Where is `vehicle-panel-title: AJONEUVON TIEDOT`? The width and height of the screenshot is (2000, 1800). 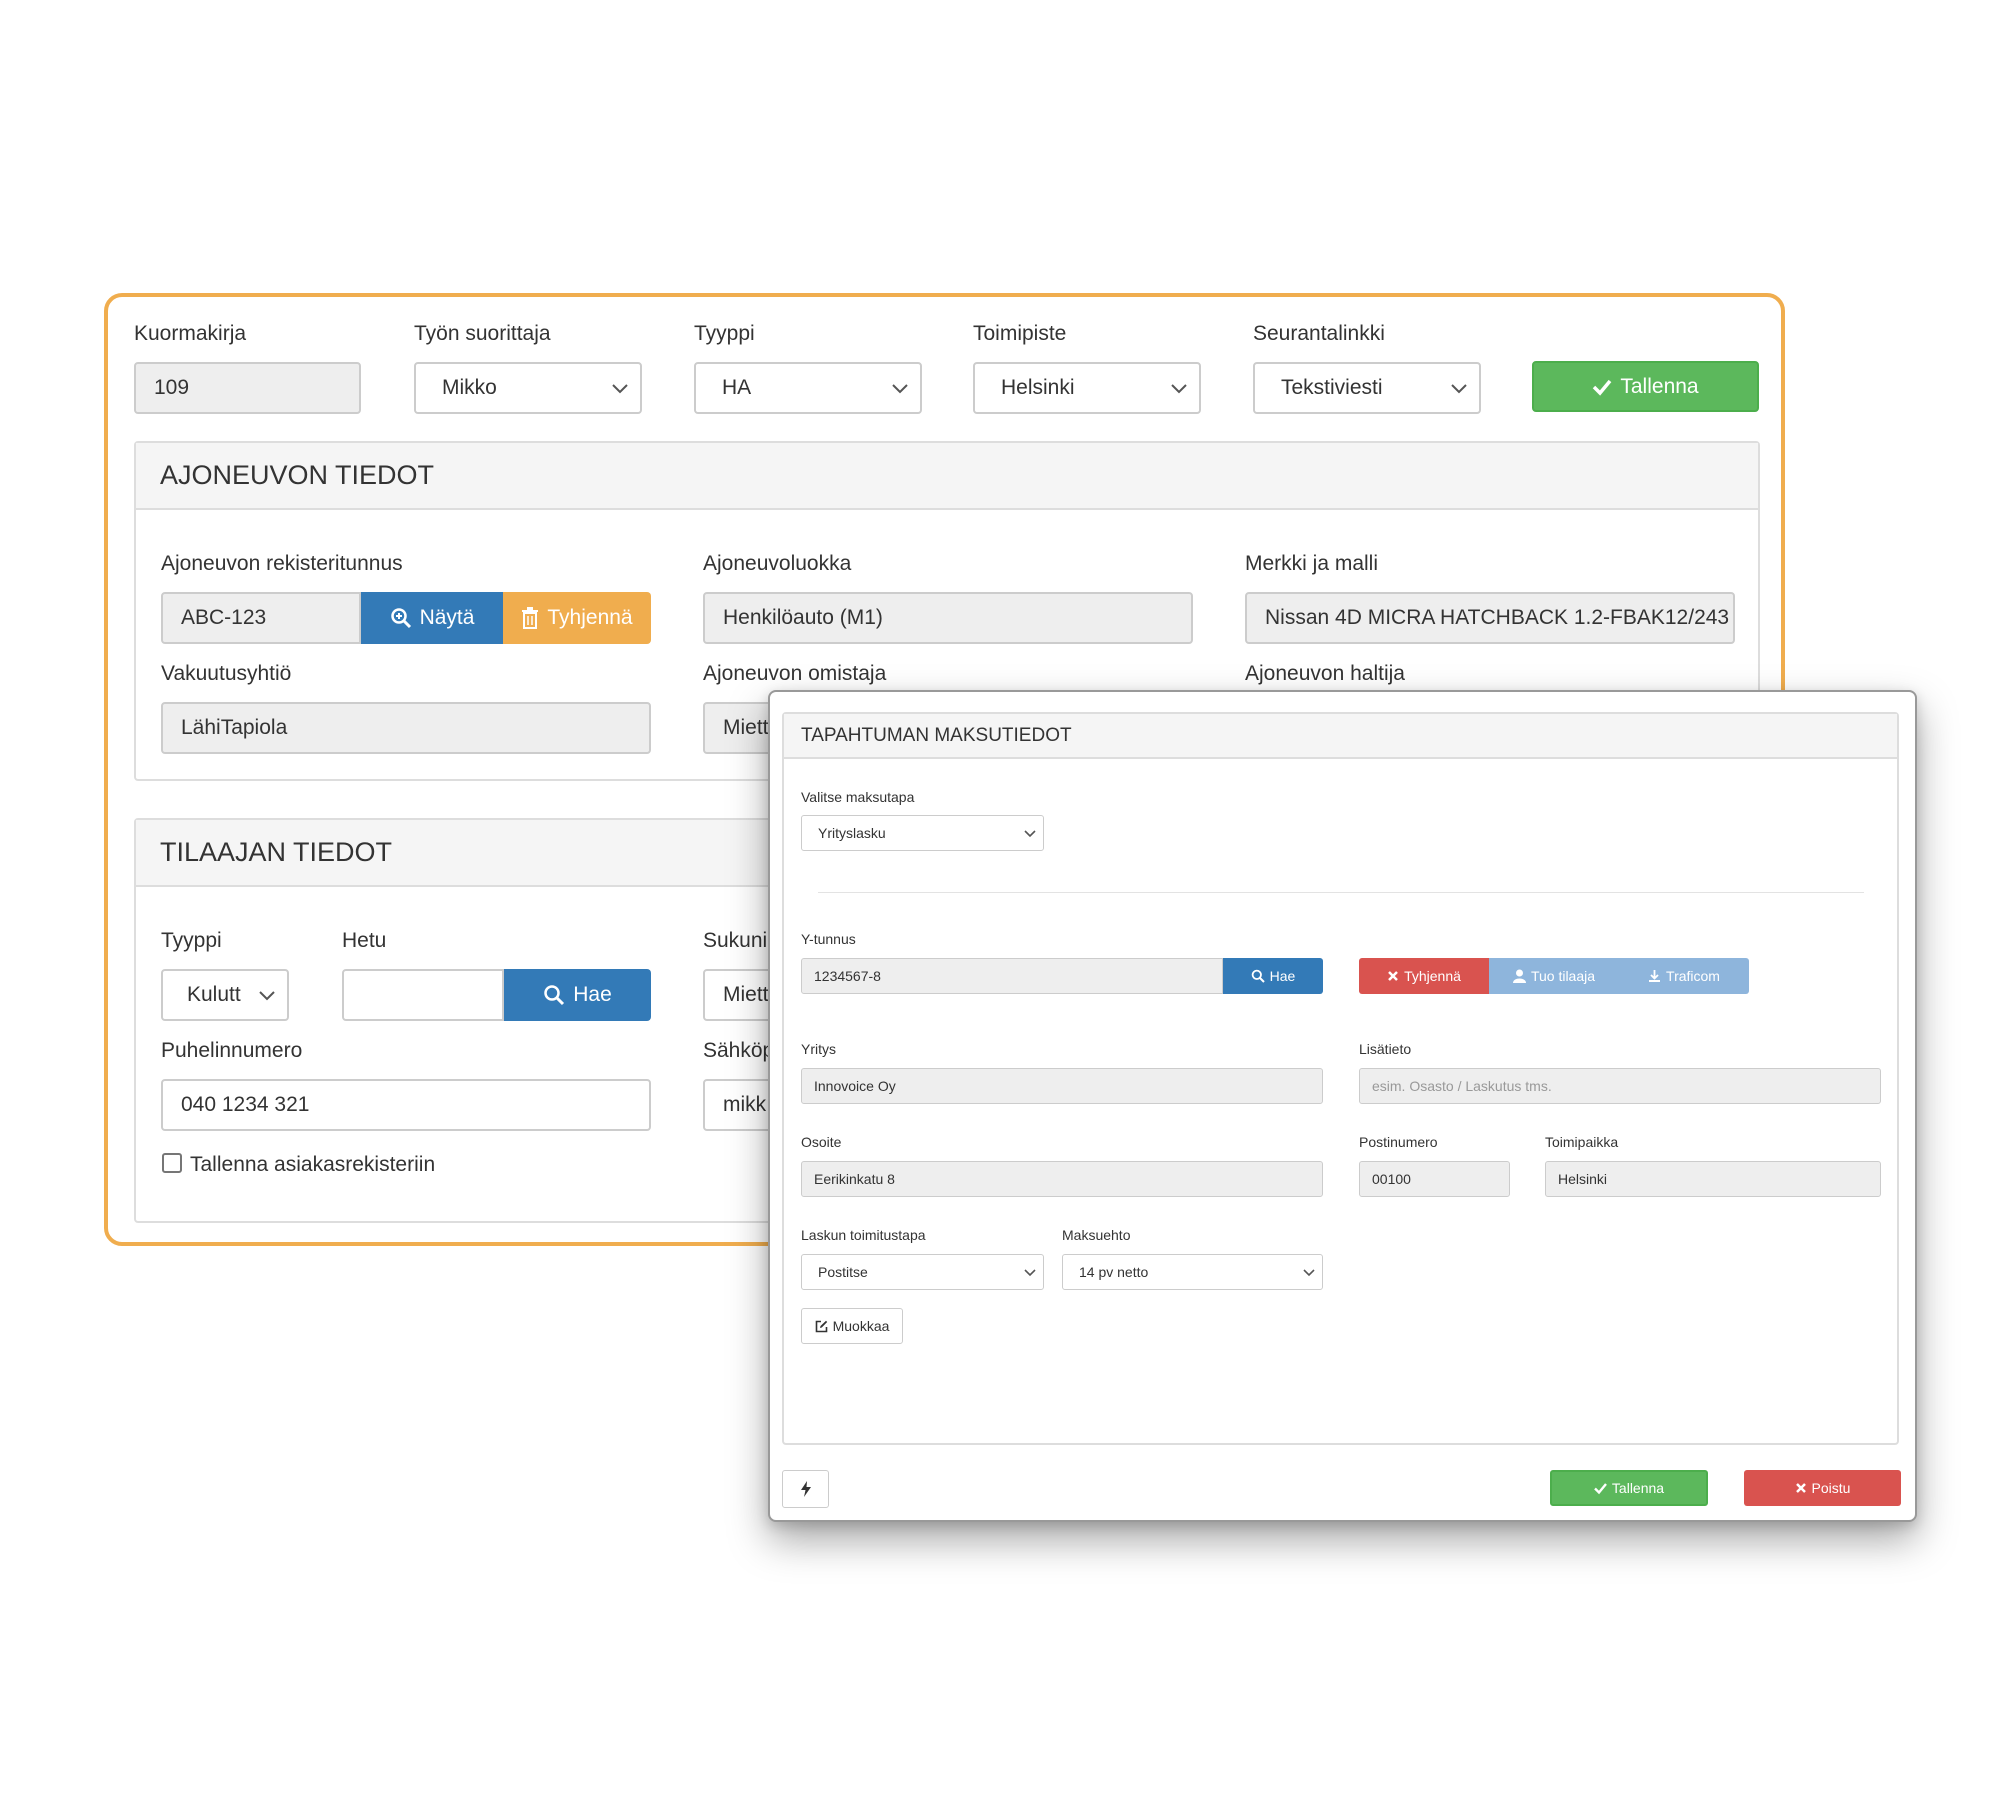
vehicle-panel-title: AJONEUVON TIEDOT is located at coordinates (947, 476).